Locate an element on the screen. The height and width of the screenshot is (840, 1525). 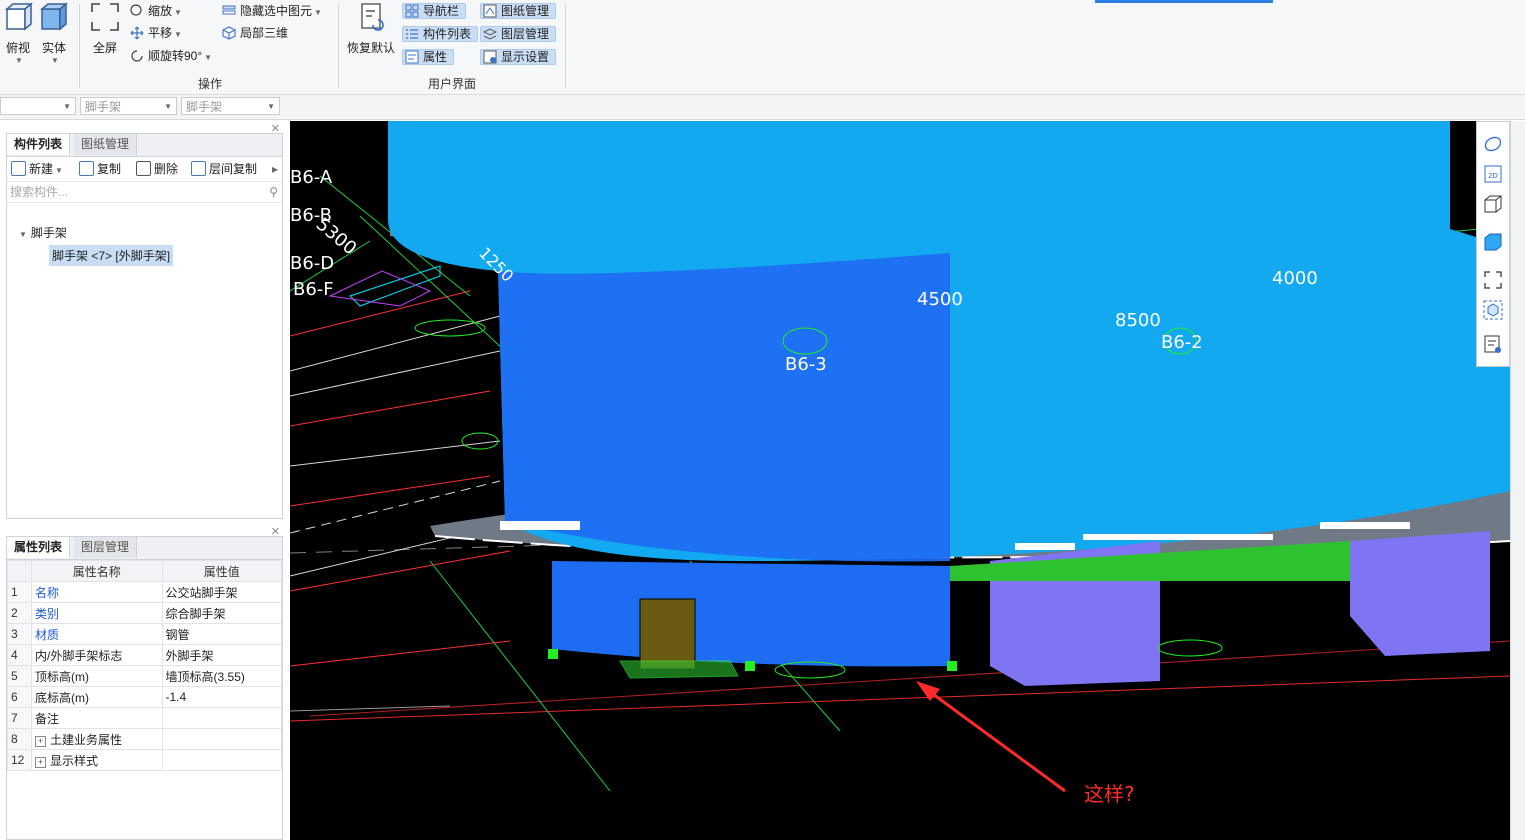
row-number: 4 is located at coordinates (19, 655).